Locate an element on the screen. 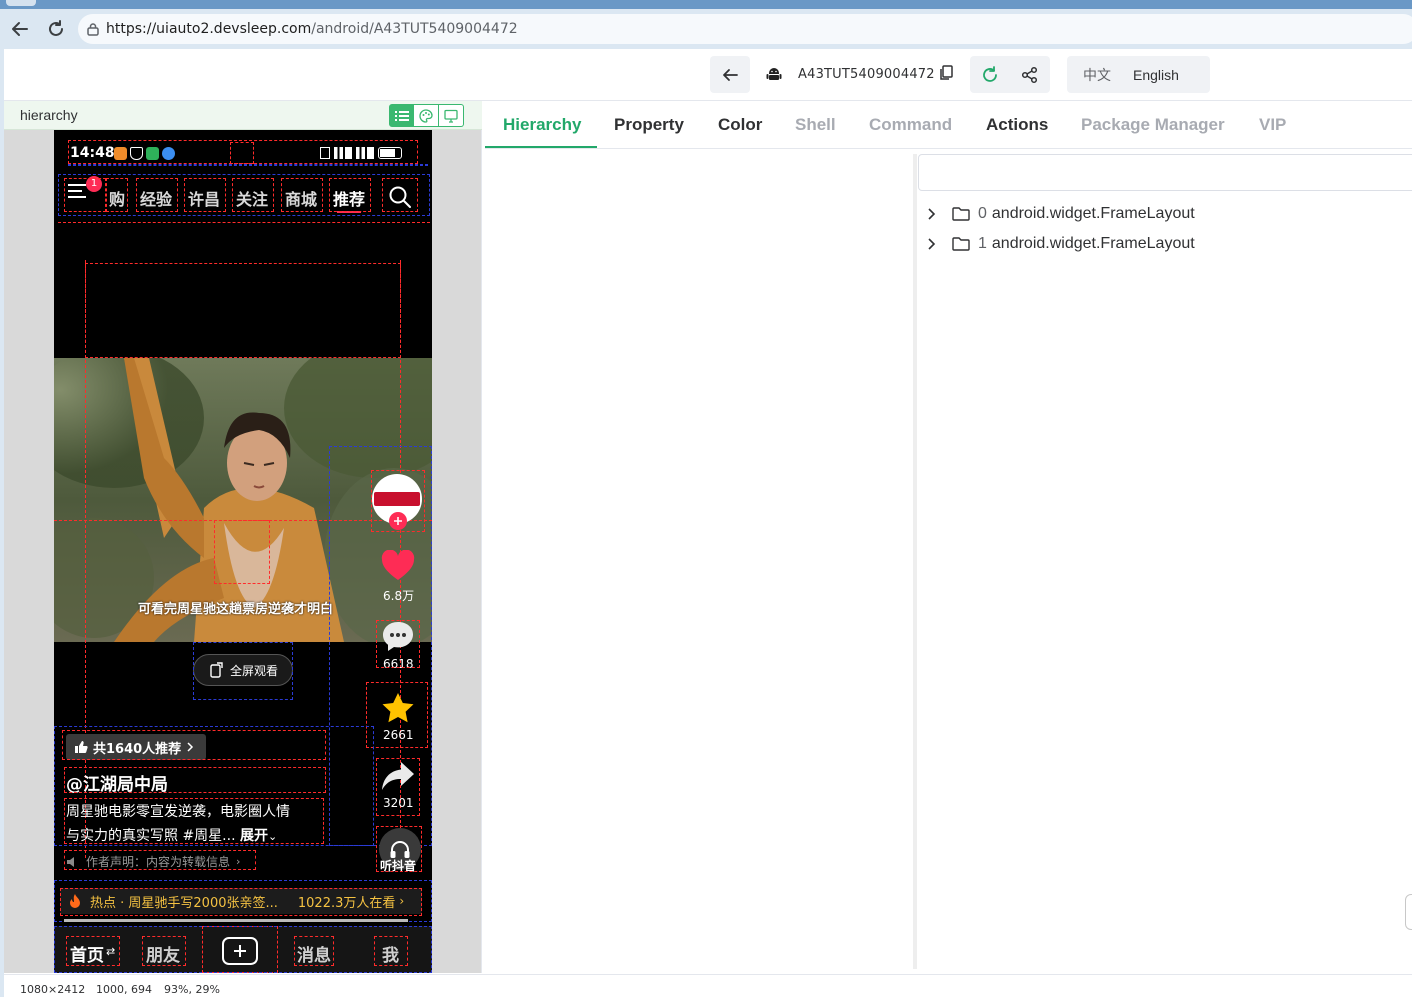 Image resolution: width=1412 pixels, height=997 pixels. bounds-favorite is located at coordinates (397, 715).